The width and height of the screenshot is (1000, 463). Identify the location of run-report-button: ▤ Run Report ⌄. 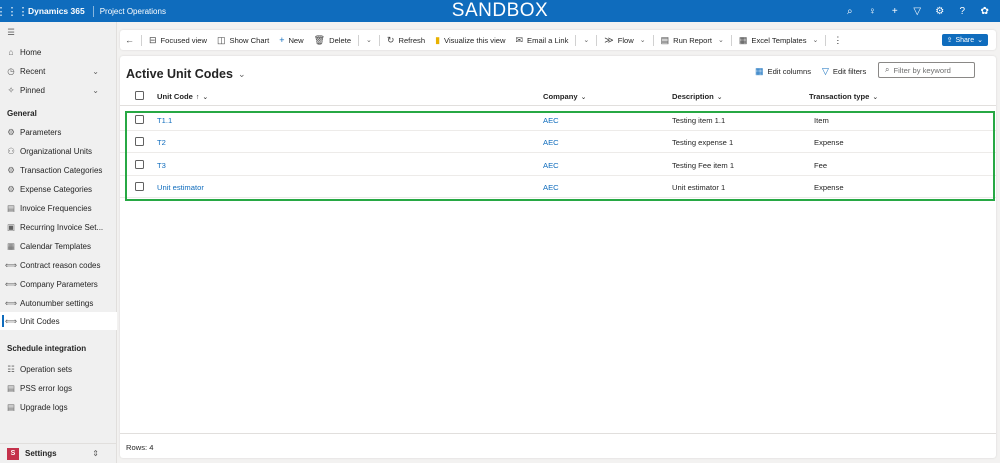
(692, 40).